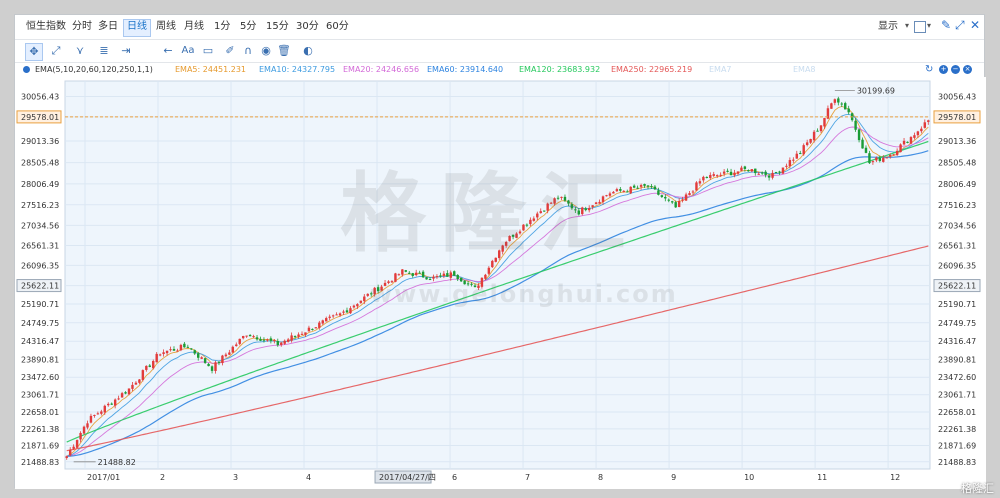  I want to click on toggle-icon: ◐, so click(308, 51).